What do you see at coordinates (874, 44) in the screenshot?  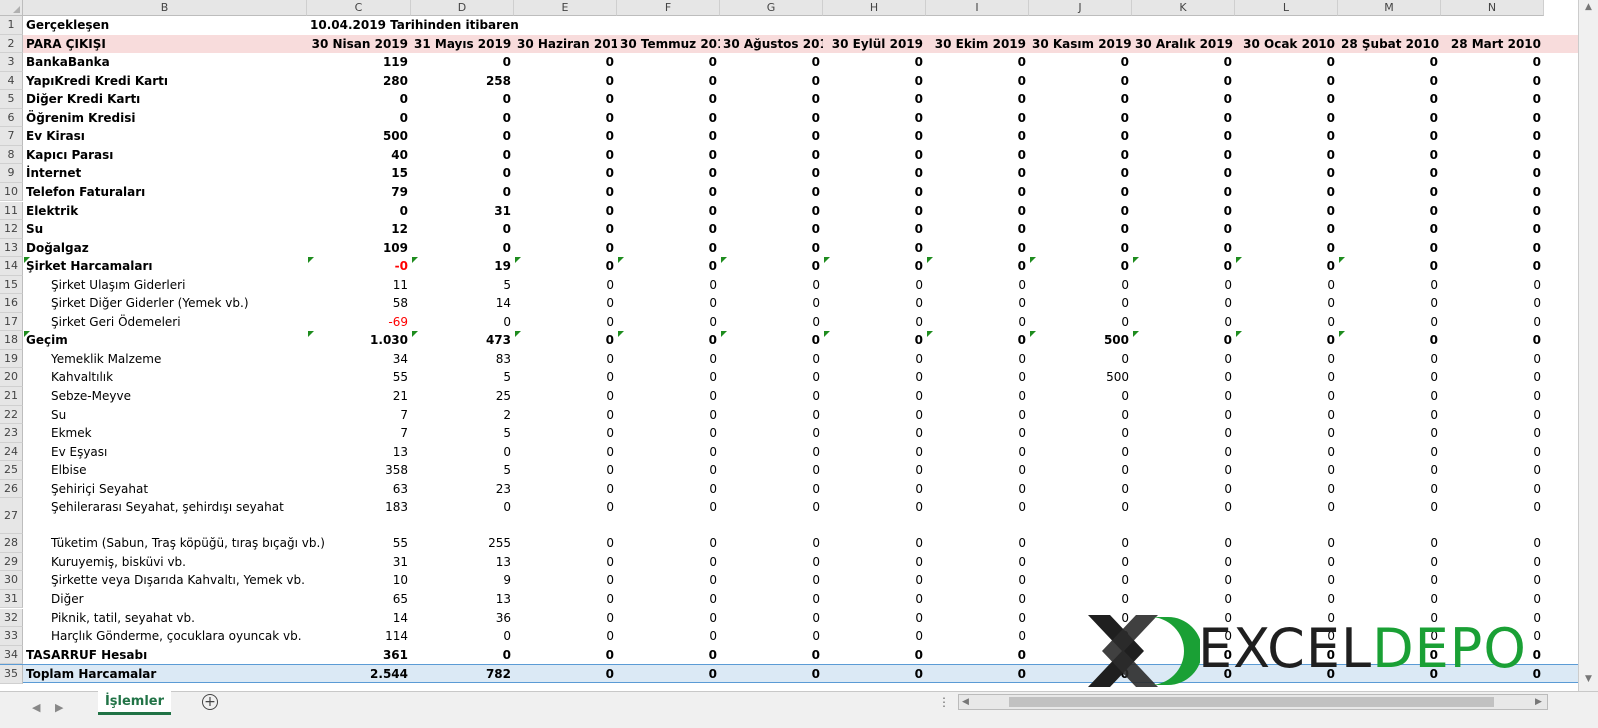 I see `date-header: 30 Eylül 2019` at bounding box center [874, 44].